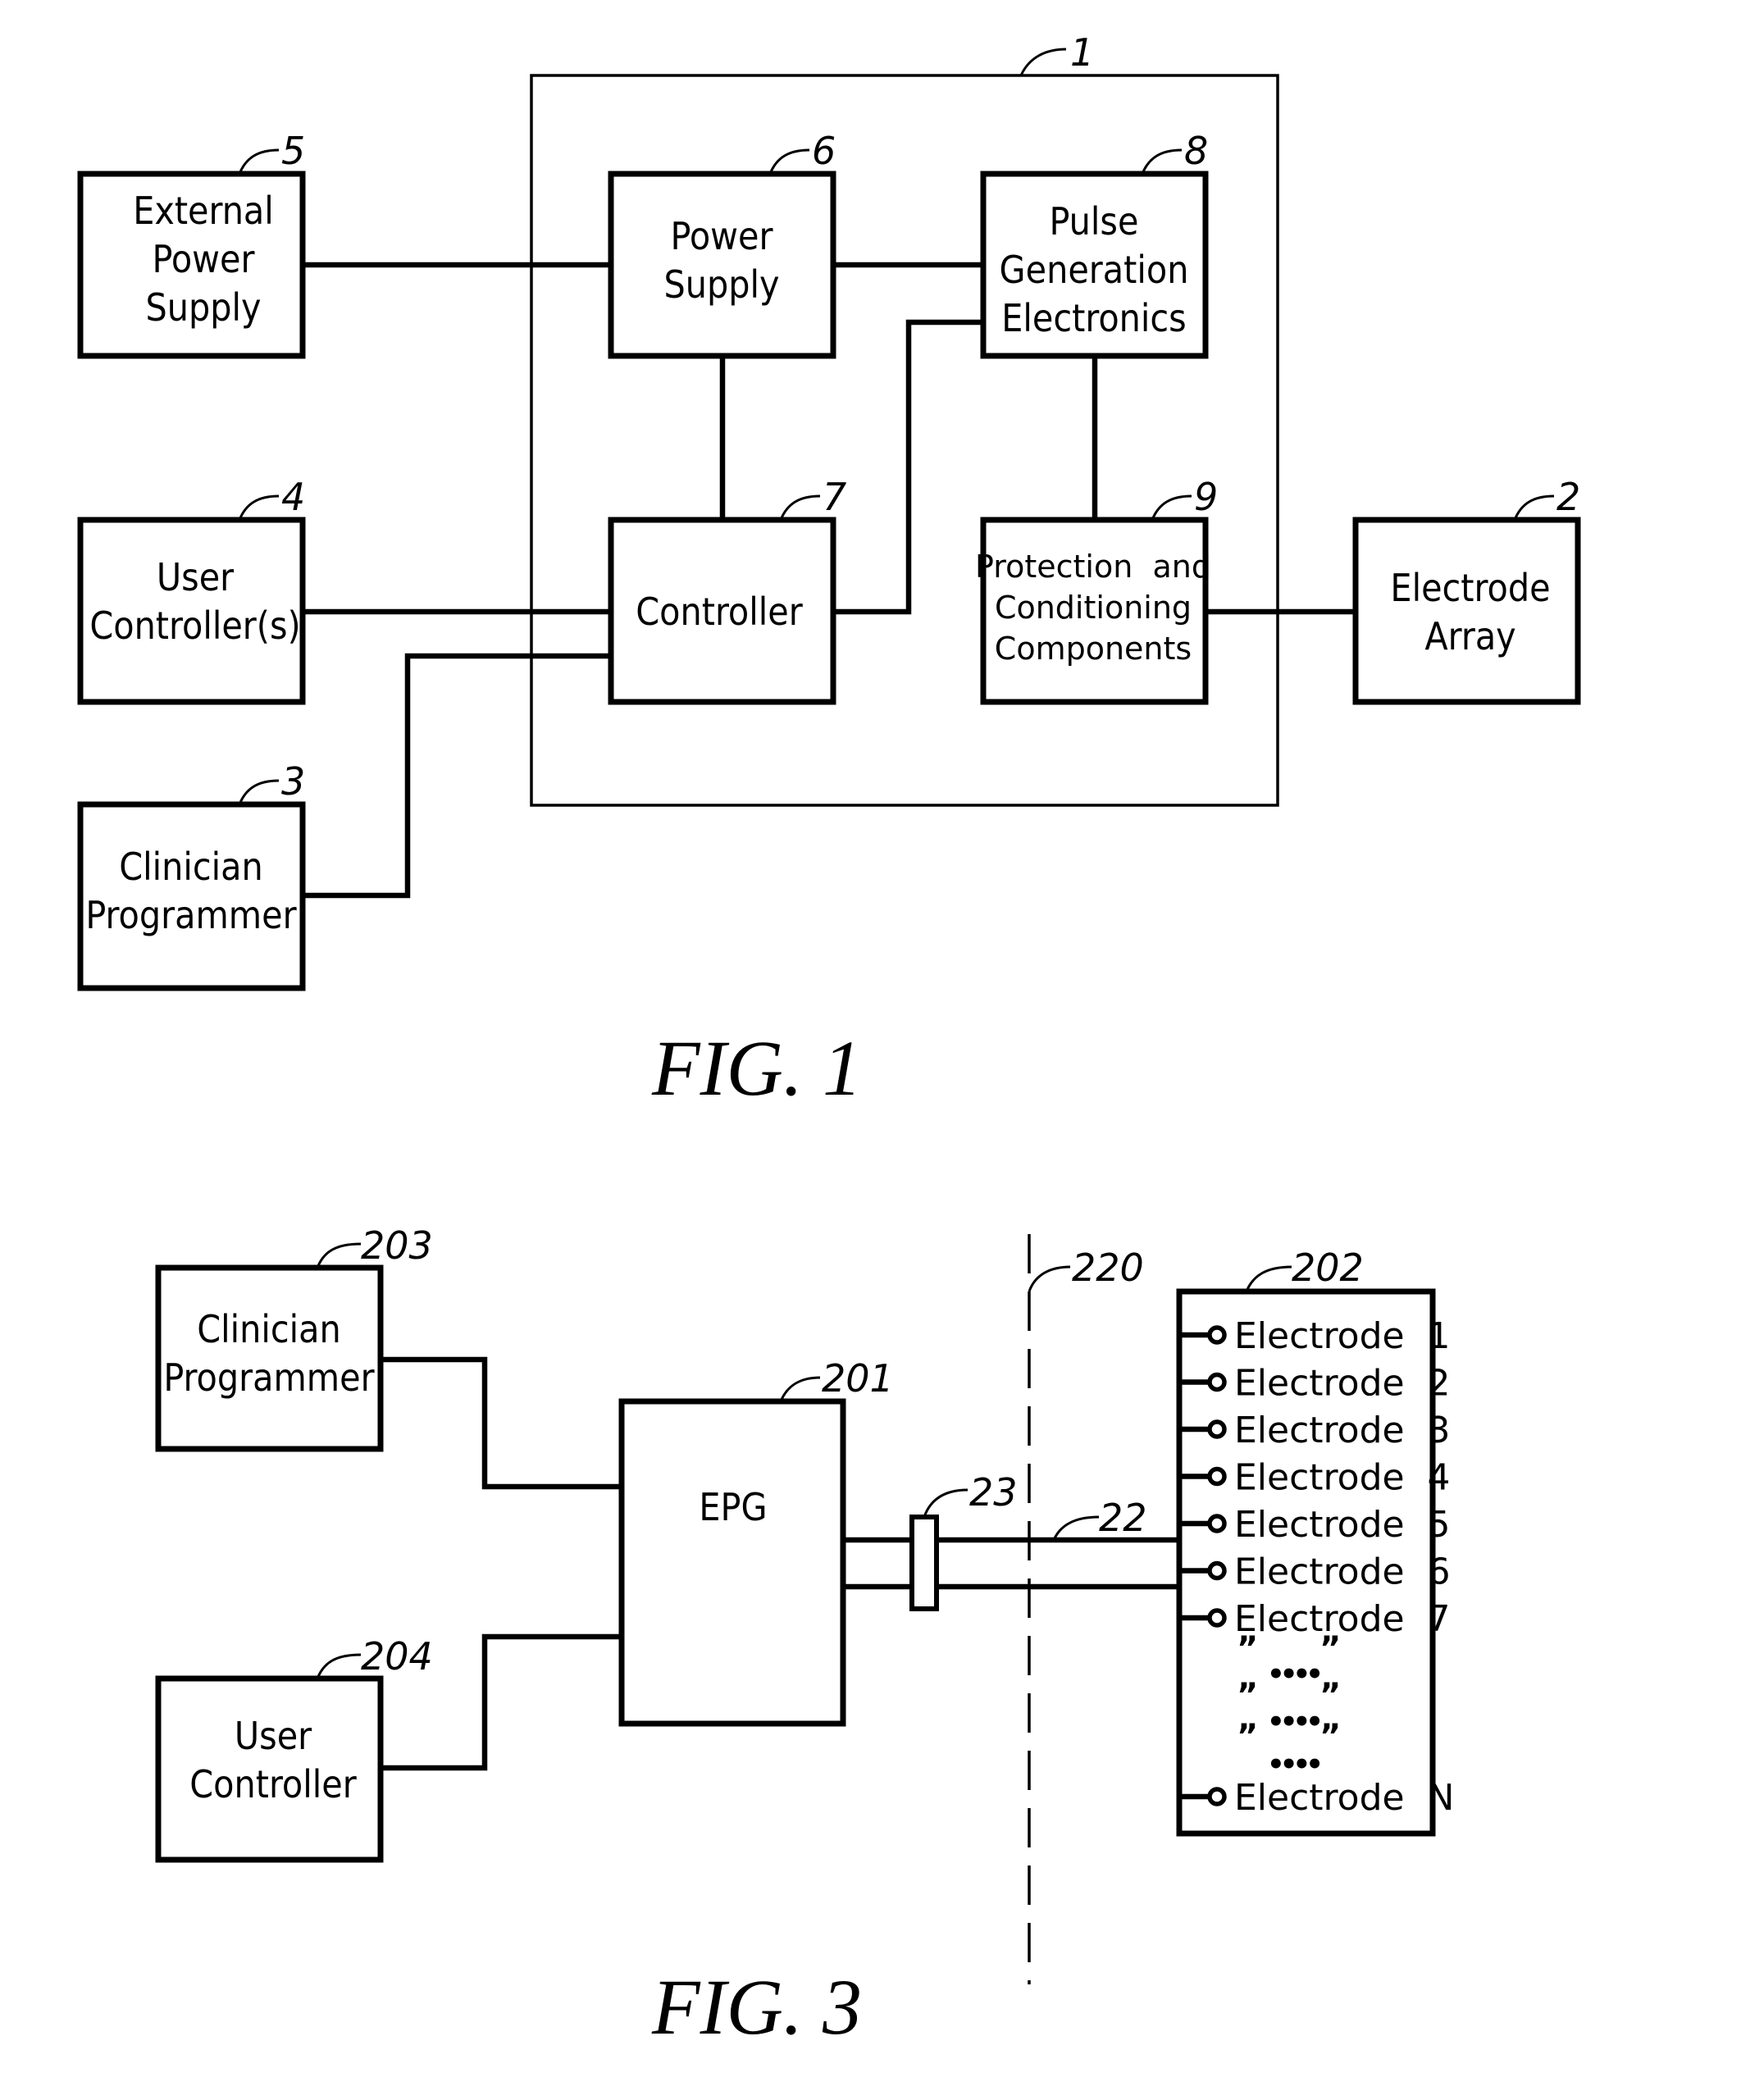  Describe the element at coordinates (1196, 151) in the screenshot. I see `ref-number-8: 8` at that location.